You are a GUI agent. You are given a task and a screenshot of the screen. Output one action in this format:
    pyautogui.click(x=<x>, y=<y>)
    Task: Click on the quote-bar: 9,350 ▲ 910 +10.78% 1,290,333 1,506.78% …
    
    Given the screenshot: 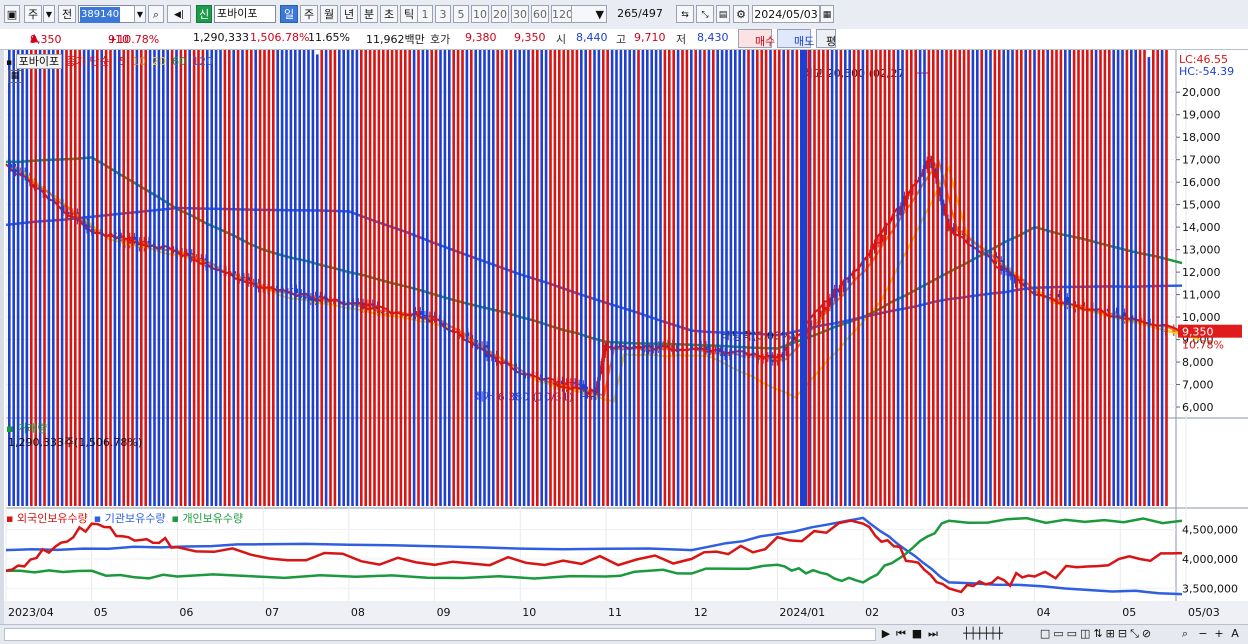 What is the action you would take?
    pyautogui.click(x=624, y=39)
    